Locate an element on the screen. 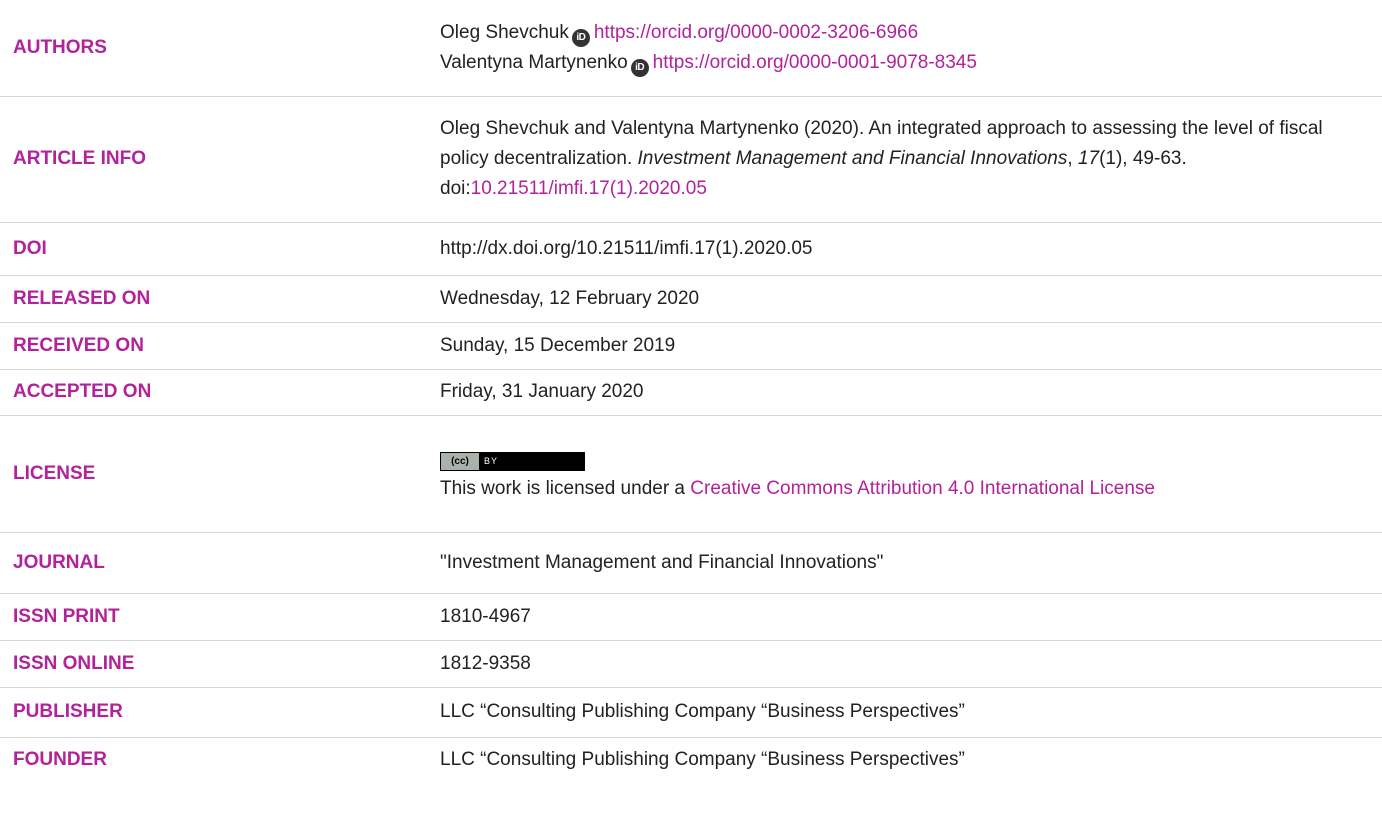  journal-label: JOURNAL is located at coordinates (59, 562).